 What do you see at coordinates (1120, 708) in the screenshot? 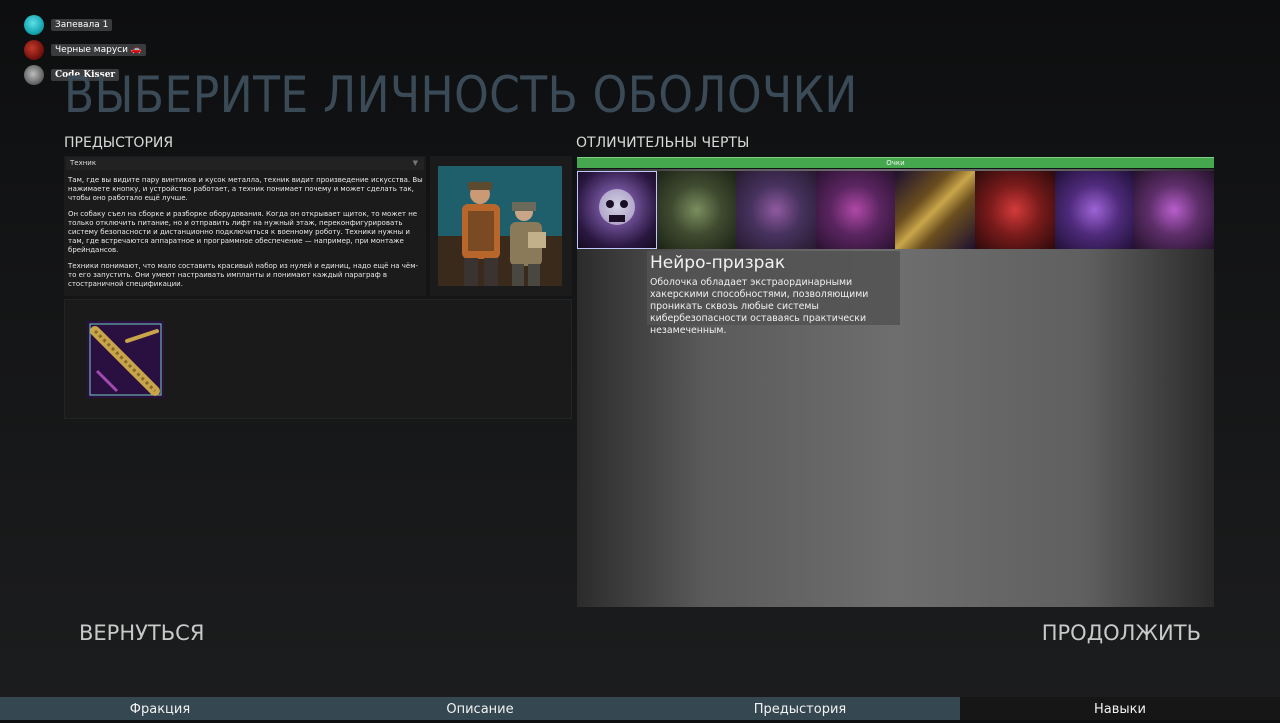
I see `tab-skills: Навыки` at bounding box center [1120, 708].